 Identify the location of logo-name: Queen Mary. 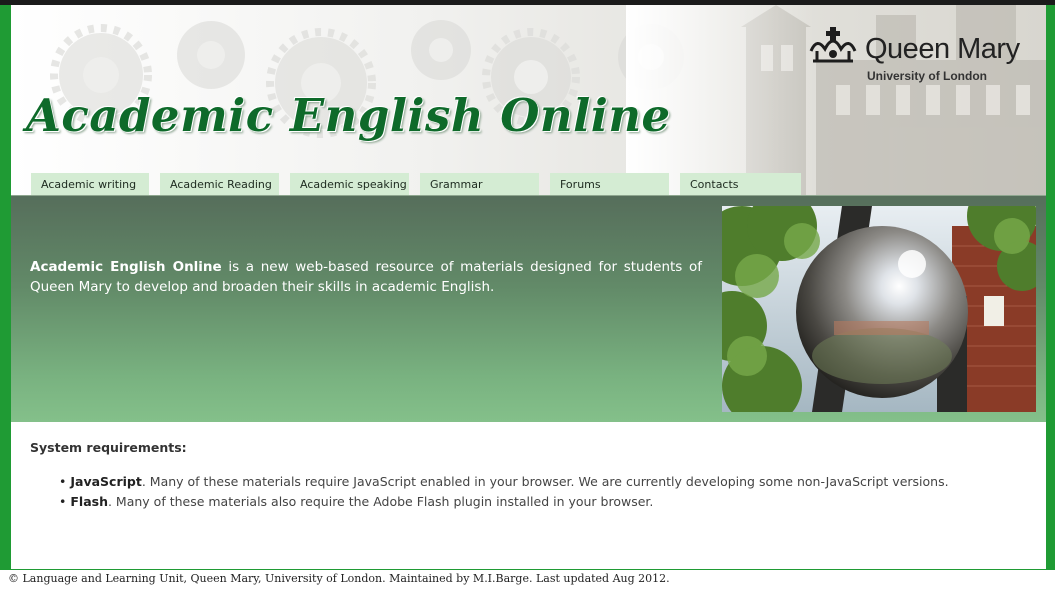
(942, 49).